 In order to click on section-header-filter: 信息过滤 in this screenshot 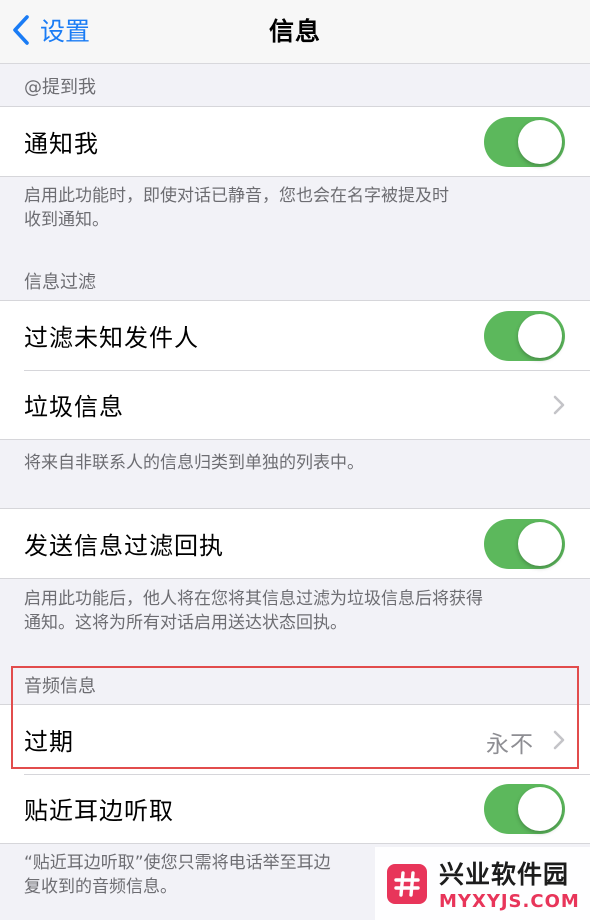, I will do `click(60, 282)`.